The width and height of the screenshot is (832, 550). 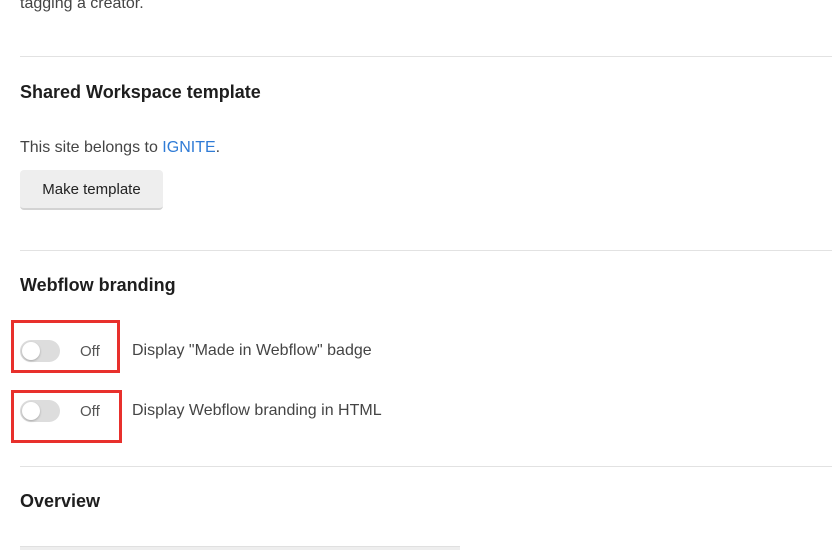 I want to click on webflow-branding-html-toggle, so click(x=40, y=411).